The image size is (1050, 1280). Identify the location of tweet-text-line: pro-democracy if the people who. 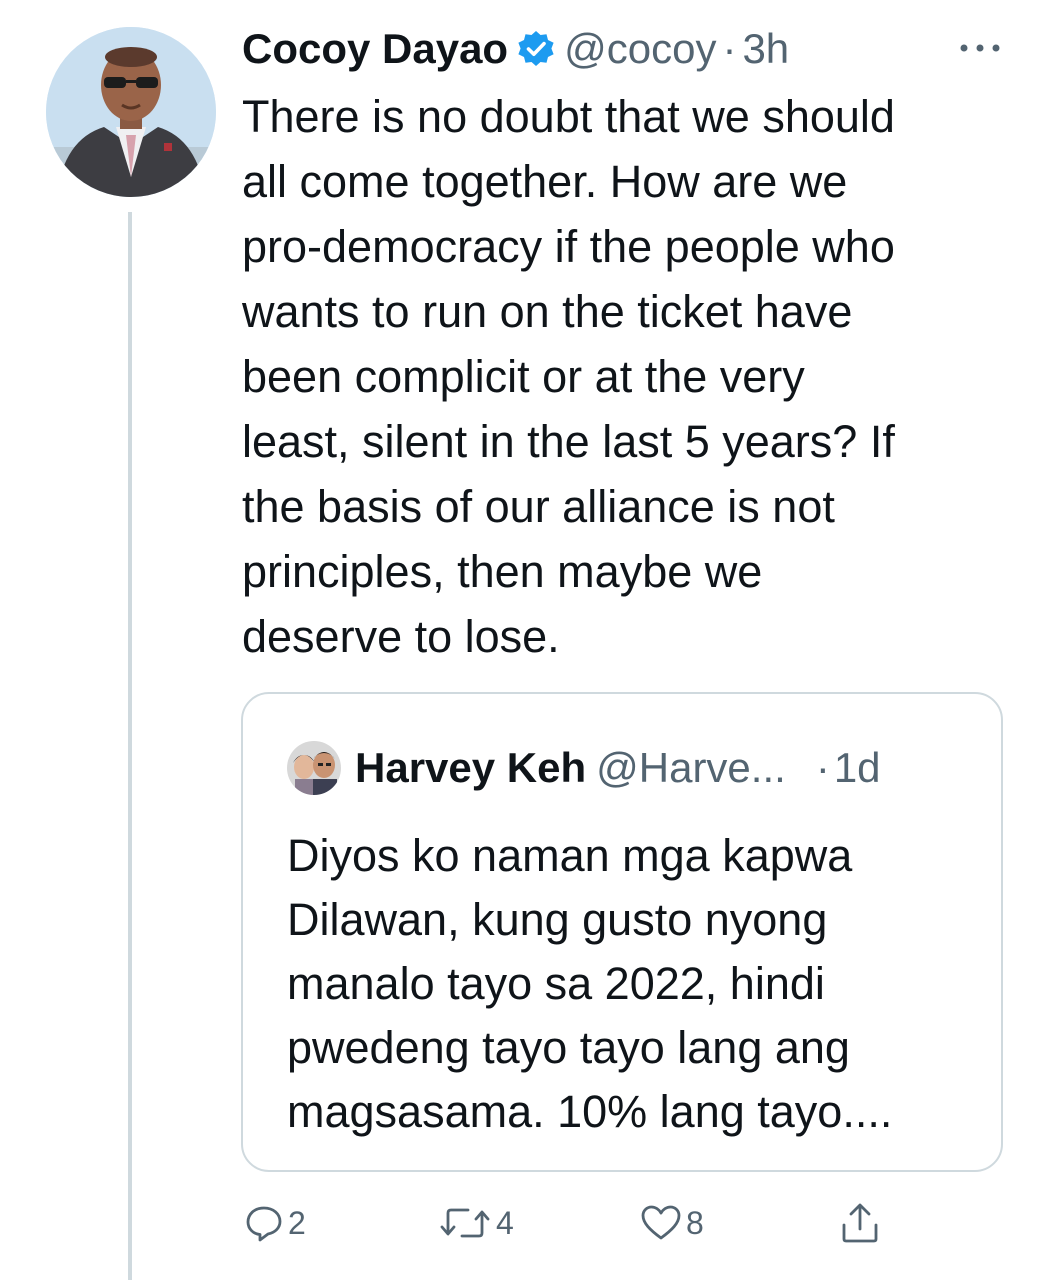
(568, 246).